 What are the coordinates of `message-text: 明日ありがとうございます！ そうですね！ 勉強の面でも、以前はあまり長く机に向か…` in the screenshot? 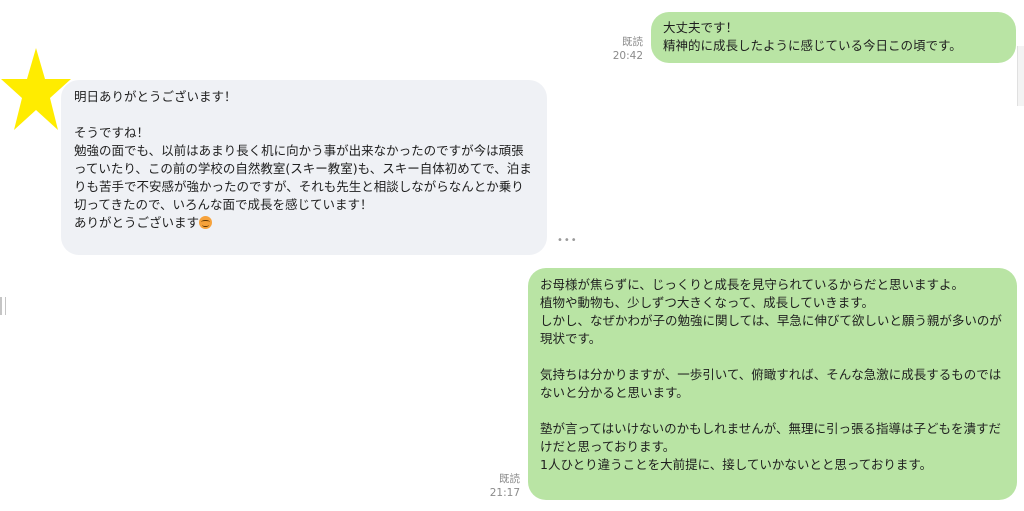 It's located at (303, 159).